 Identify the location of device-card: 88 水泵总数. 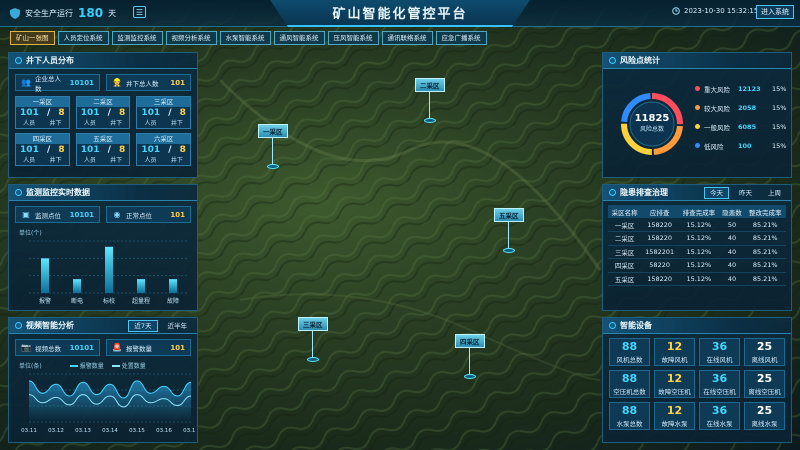
(629, 416).